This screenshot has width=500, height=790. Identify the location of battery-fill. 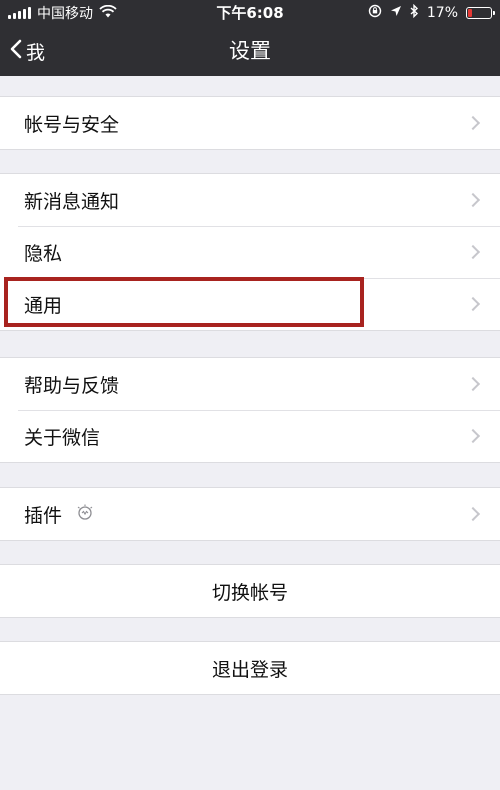
(470, 13).